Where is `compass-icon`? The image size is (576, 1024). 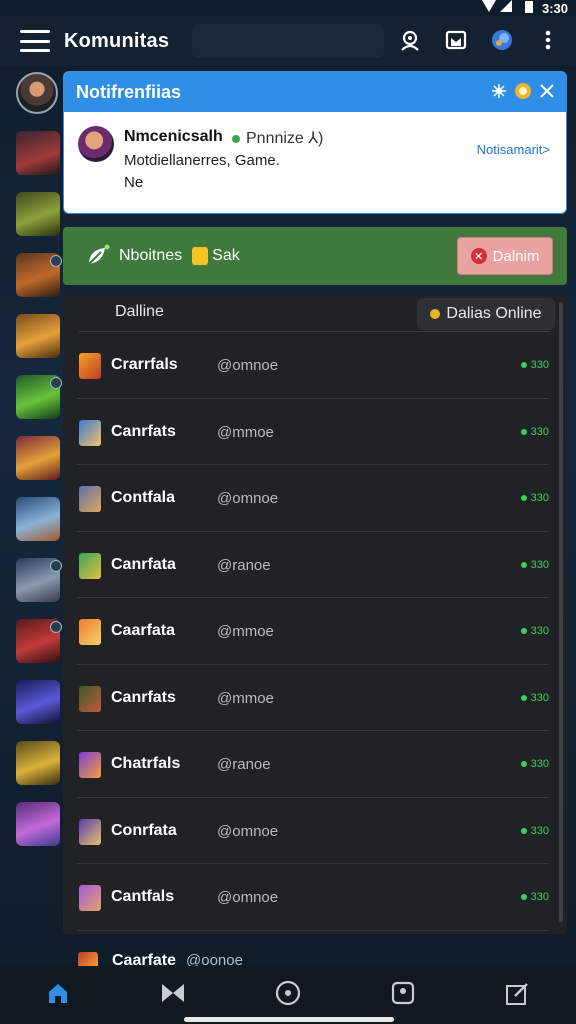
compass-icon is located at coordinates (288, 995).